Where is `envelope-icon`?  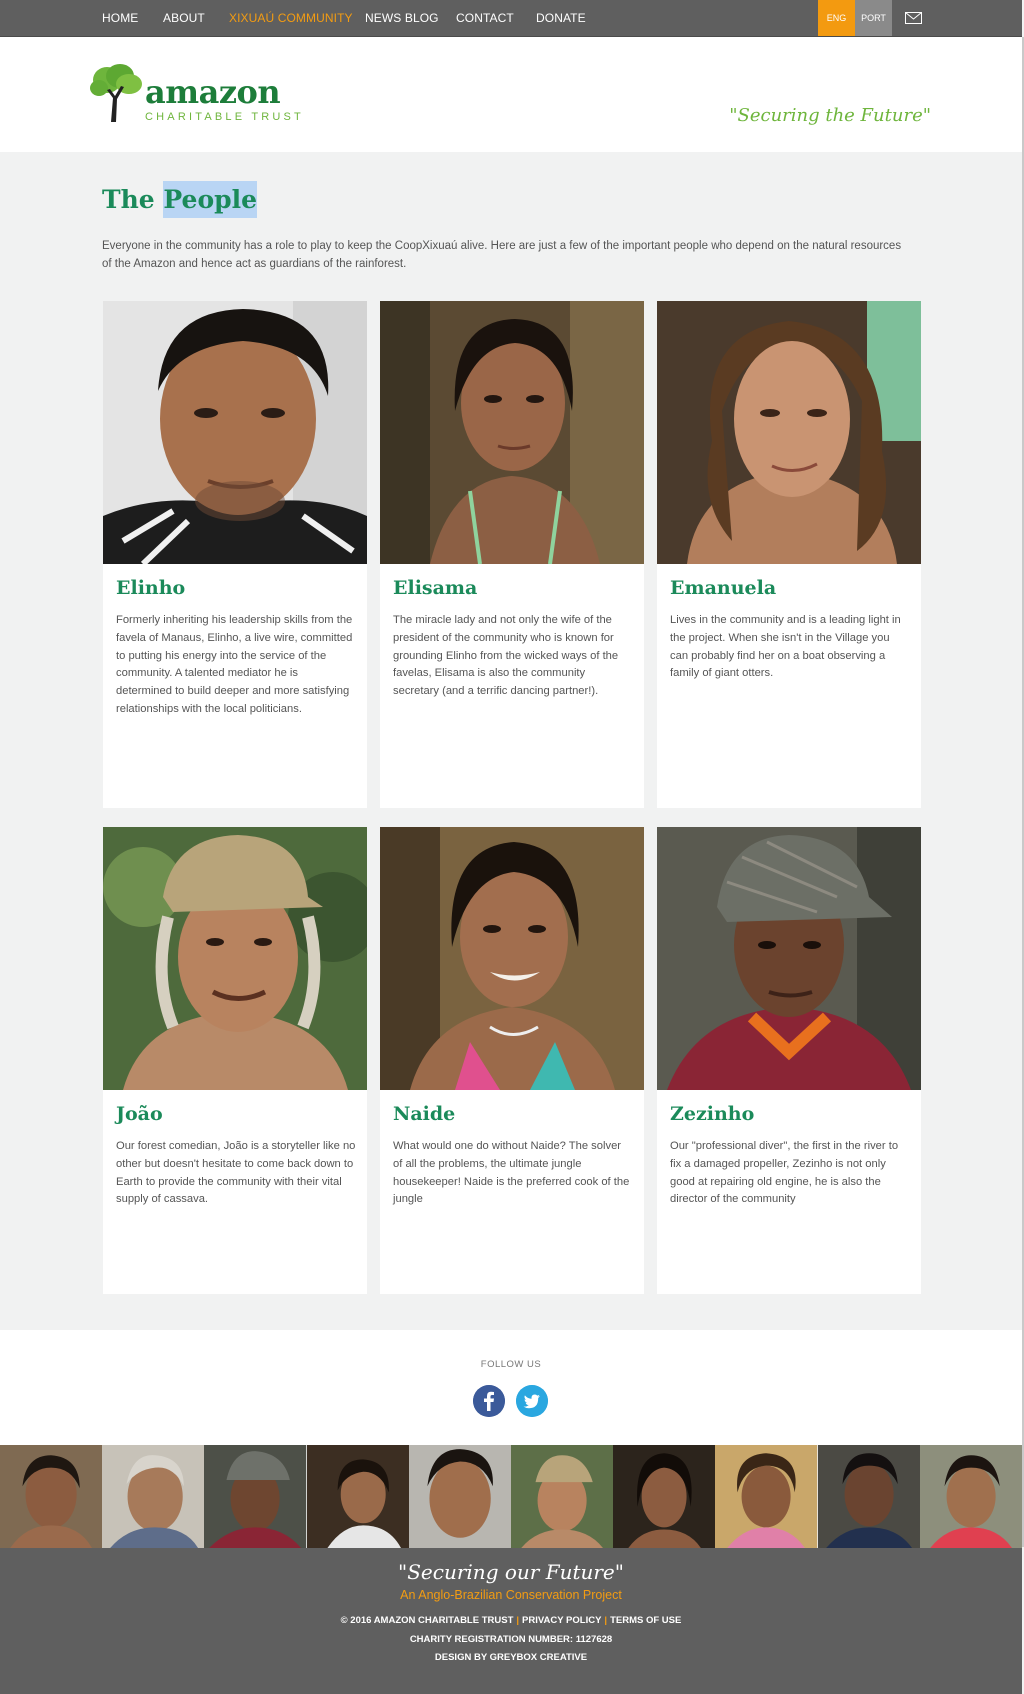
envelope-icon is located at coordinates (913, 18).